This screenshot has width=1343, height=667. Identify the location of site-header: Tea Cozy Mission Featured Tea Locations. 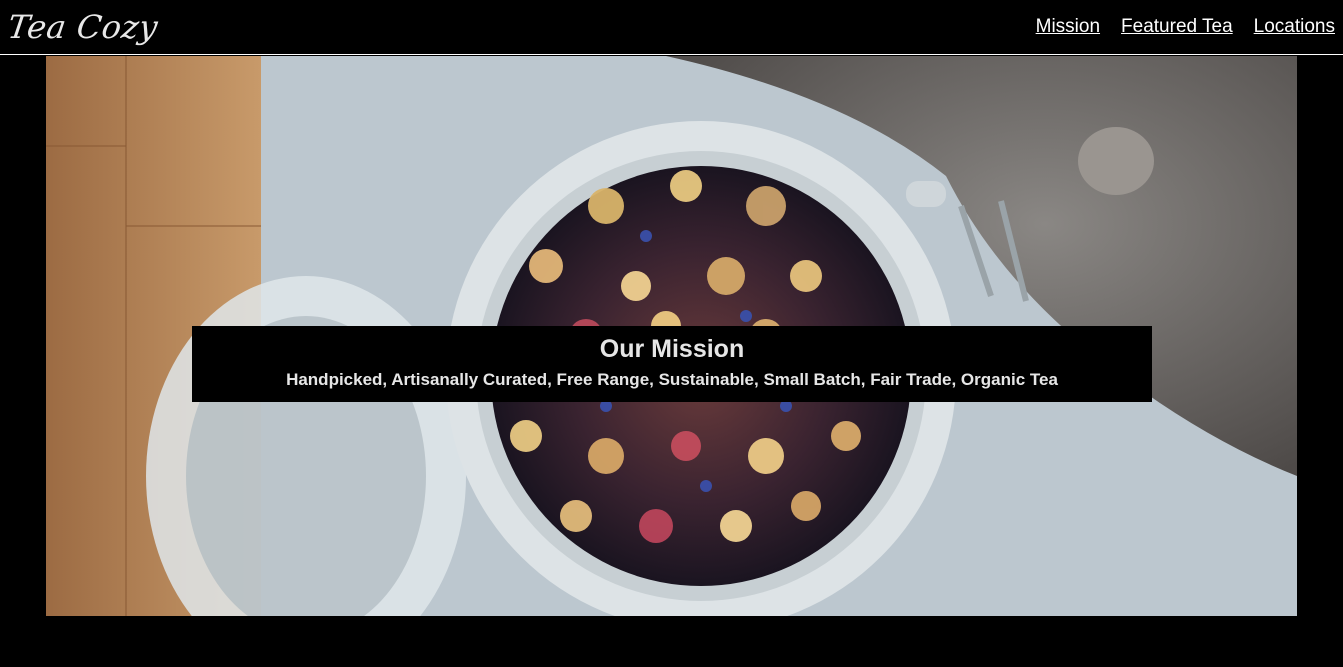
(671, 27).